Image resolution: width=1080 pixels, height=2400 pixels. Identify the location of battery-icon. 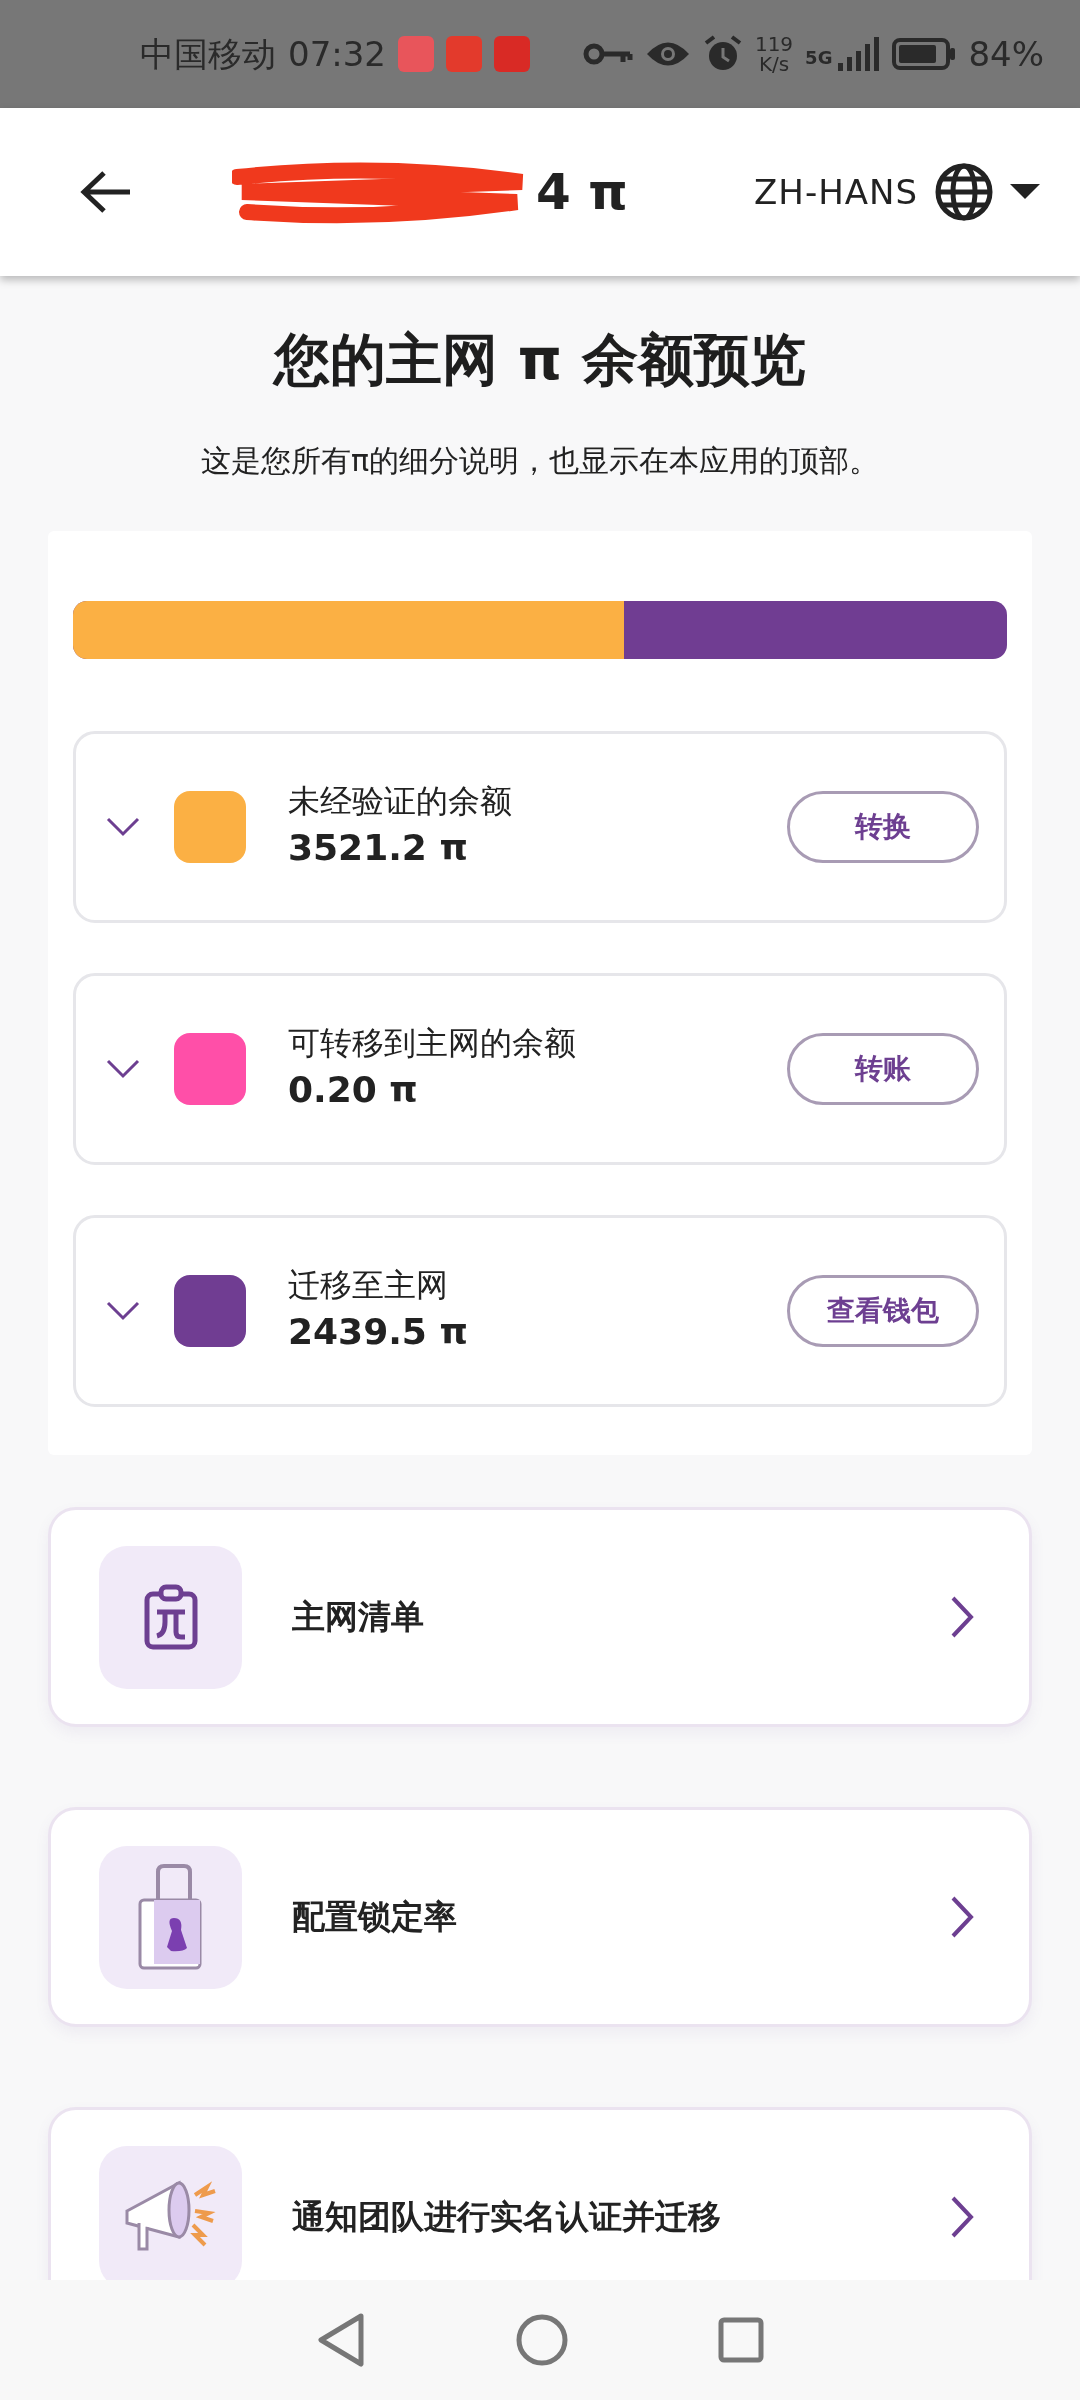
(924, 54).